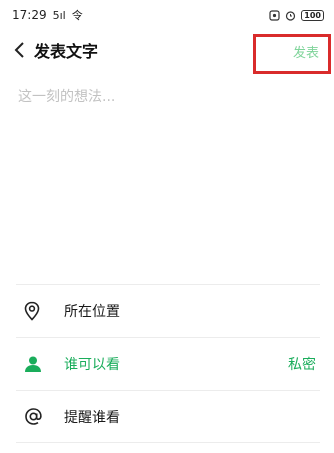  I want to click on alarm-icon, so click(291, 15).